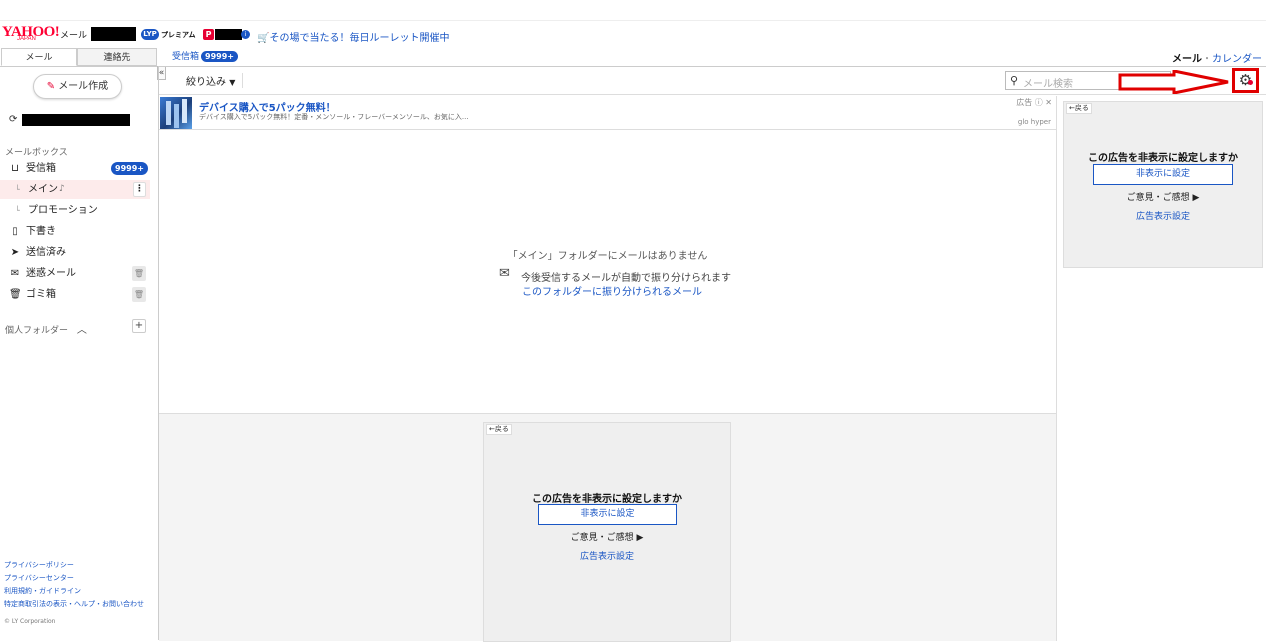  Describe the element at coordinates (75, 252) in the screenshot. I see `sidebar-item-sent: ➤ 送信済み` at that location.